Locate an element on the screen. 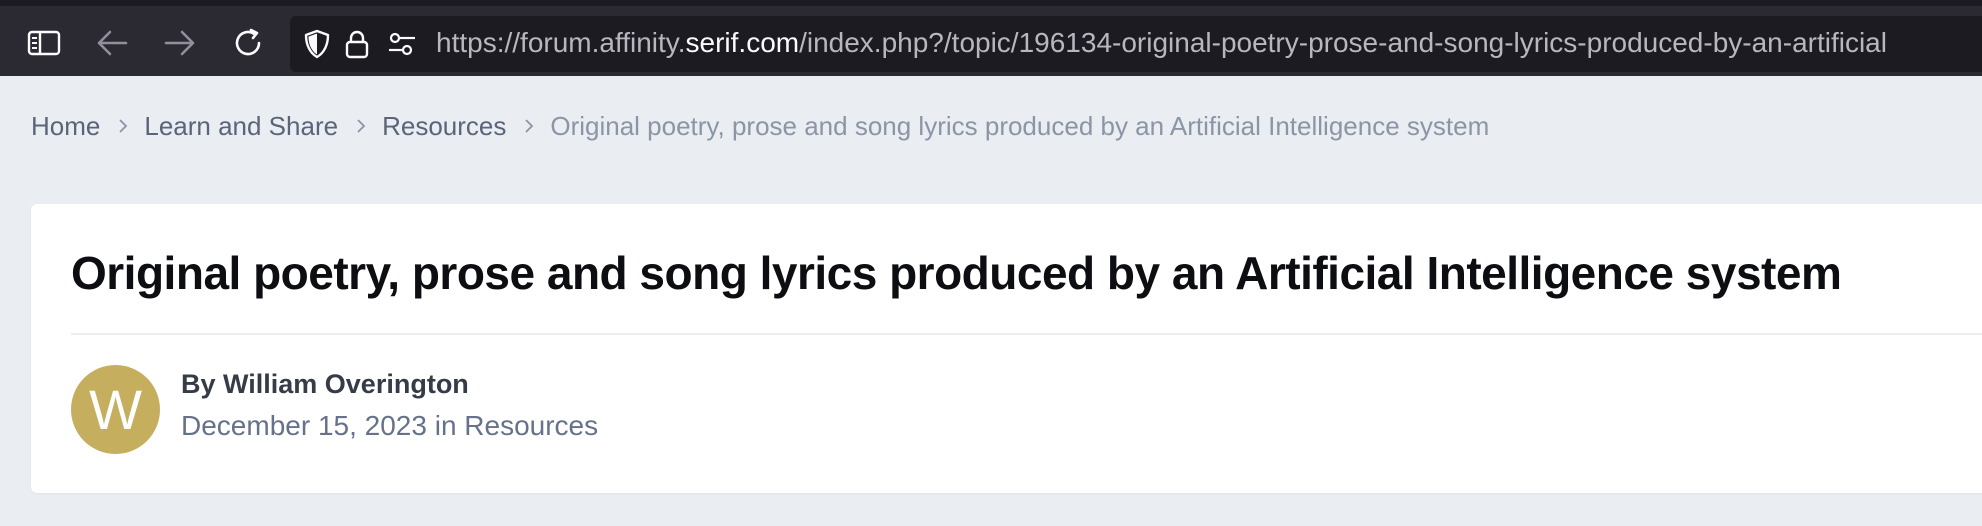  url-prefix: https://forum.affinity. is located at coordinates (561, 42).